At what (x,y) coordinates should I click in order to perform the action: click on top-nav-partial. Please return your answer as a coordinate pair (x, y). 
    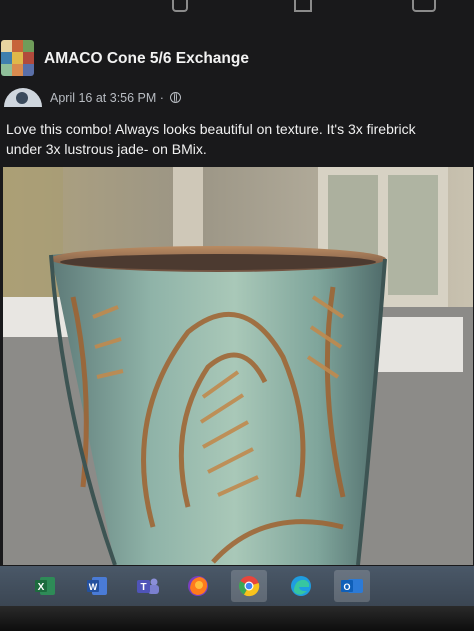
    Looking at the image, I should click on (237, 9).